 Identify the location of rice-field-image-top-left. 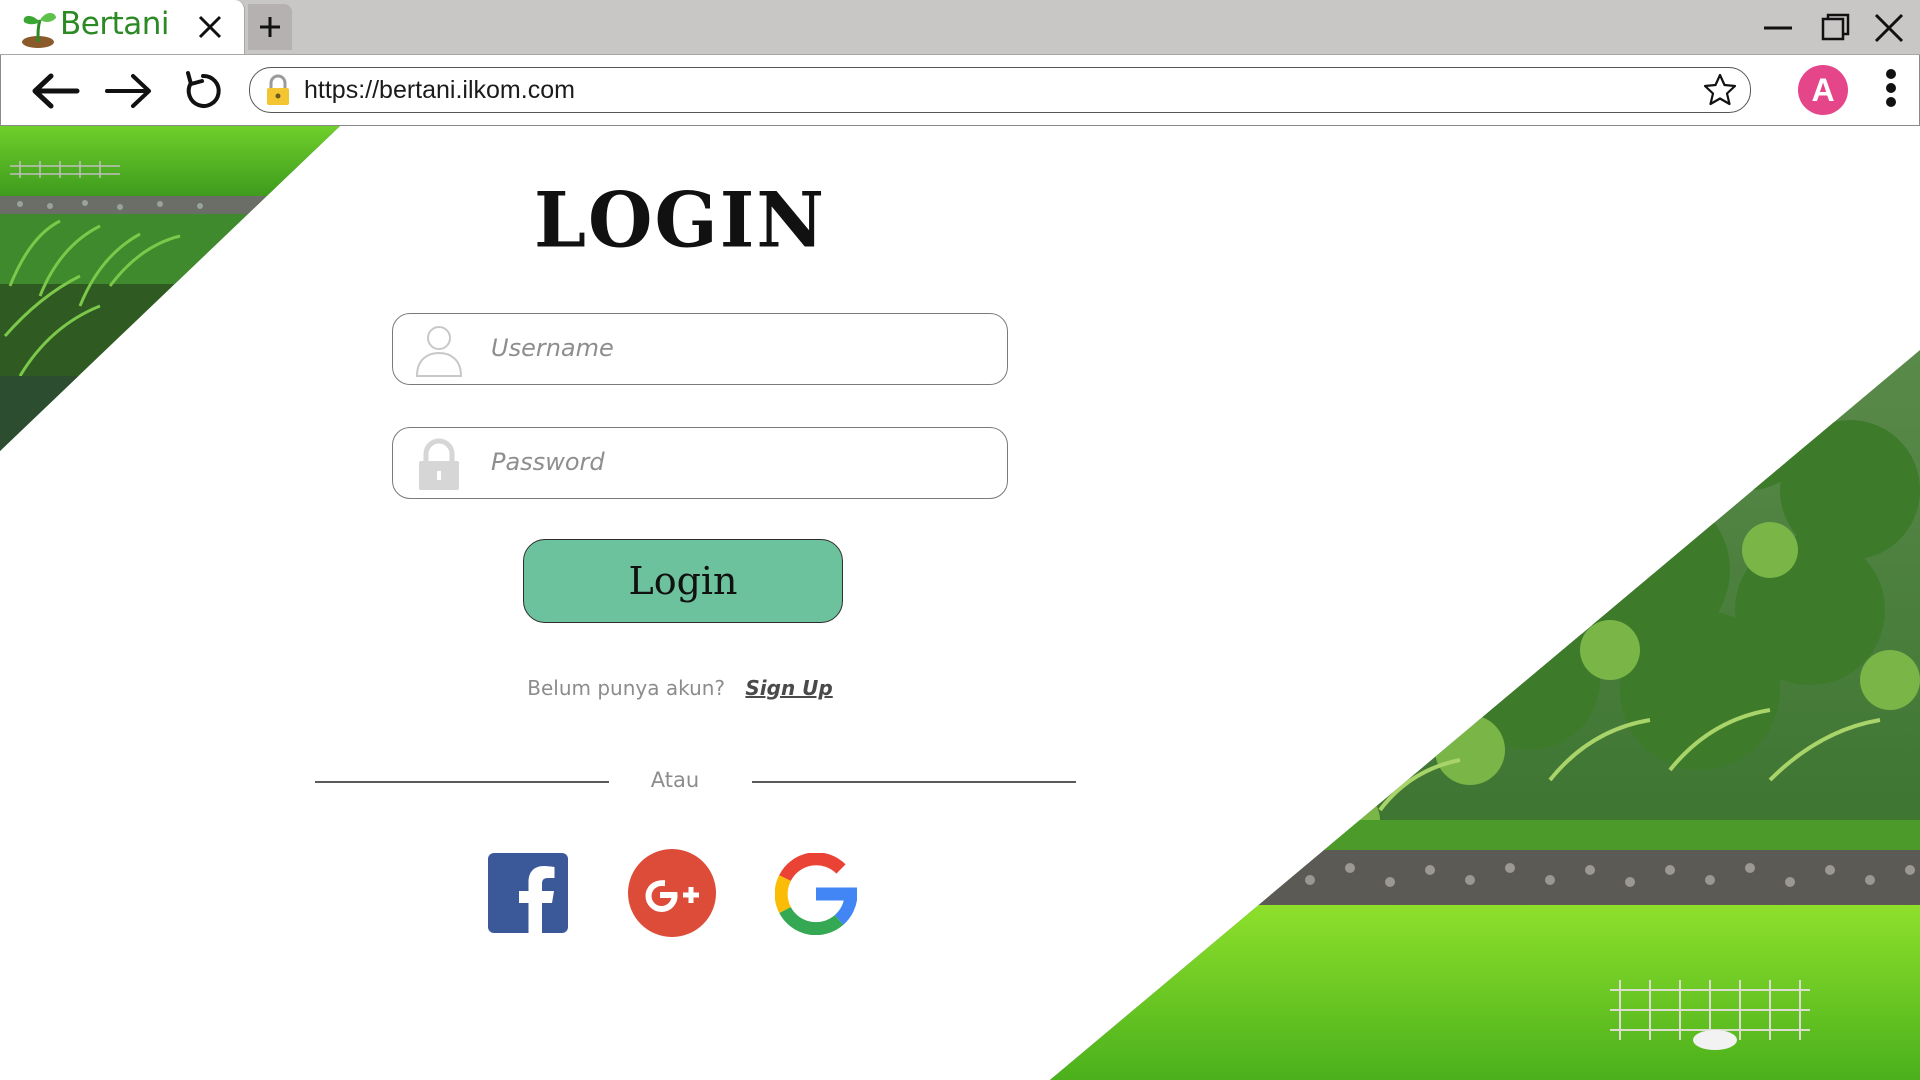
(170, 288).